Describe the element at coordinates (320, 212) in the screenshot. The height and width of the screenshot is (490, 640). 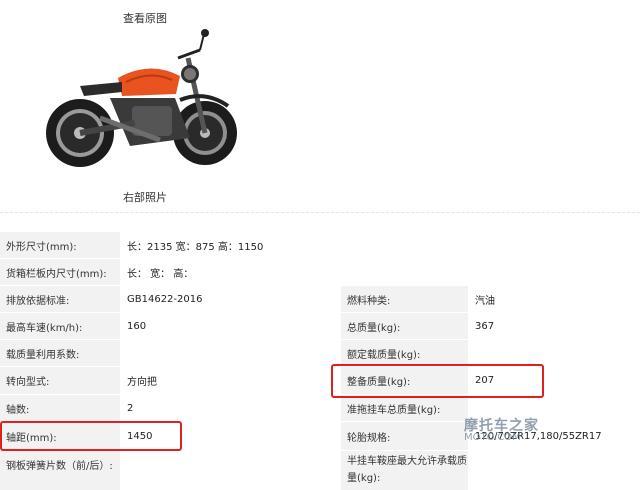
I see `section-divider` at that location.